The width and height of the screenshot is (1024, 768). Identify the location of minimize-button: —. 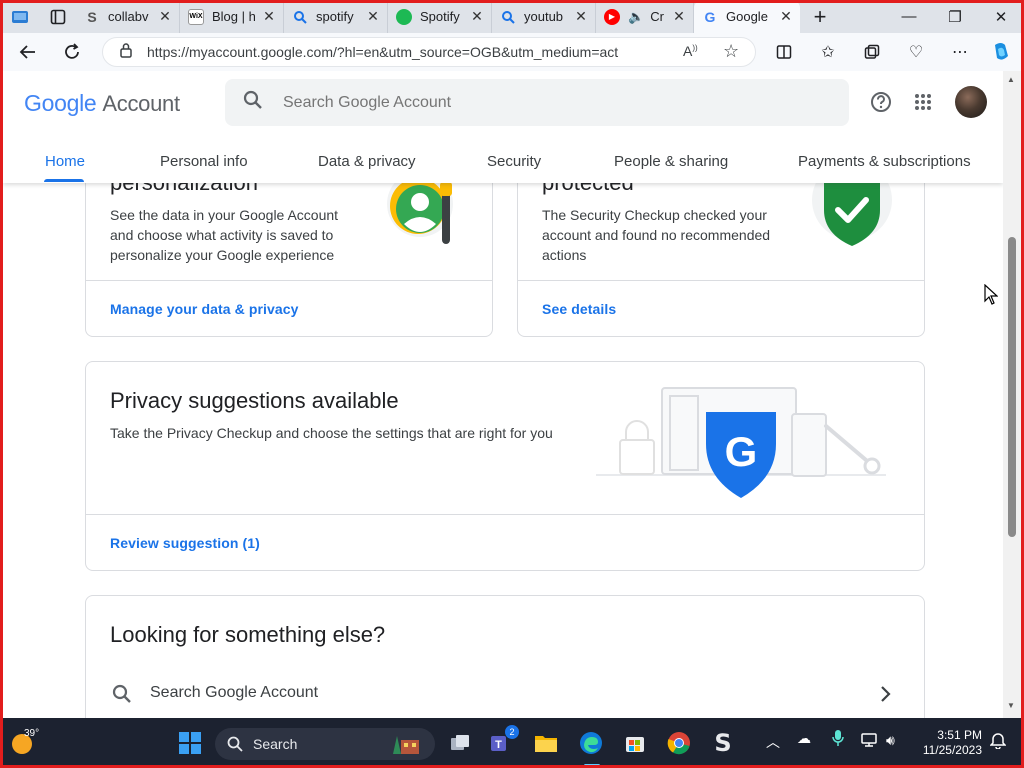
(909, 16).